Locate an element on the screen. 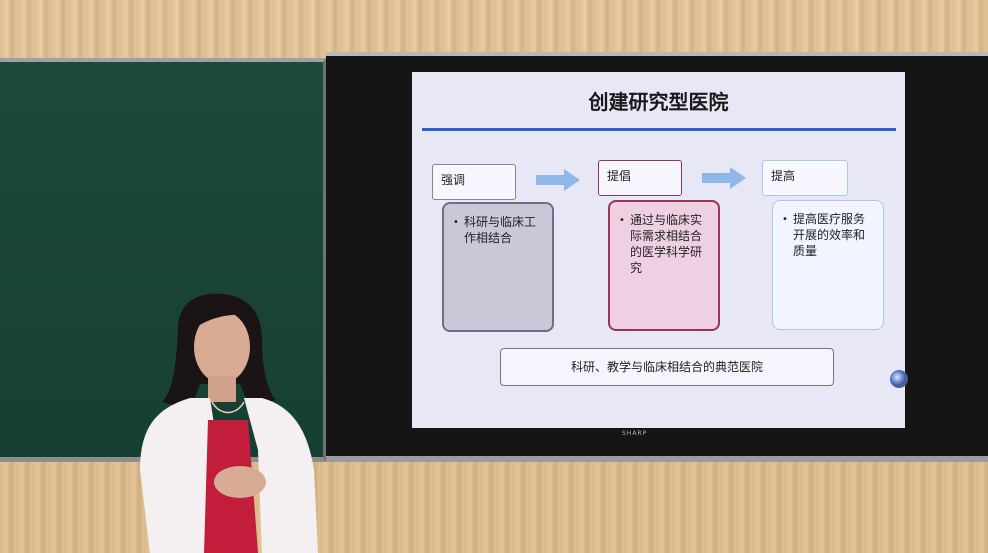 The width and height of the screenshot is (988, 553). presenter is located at coordinates (229, 423).